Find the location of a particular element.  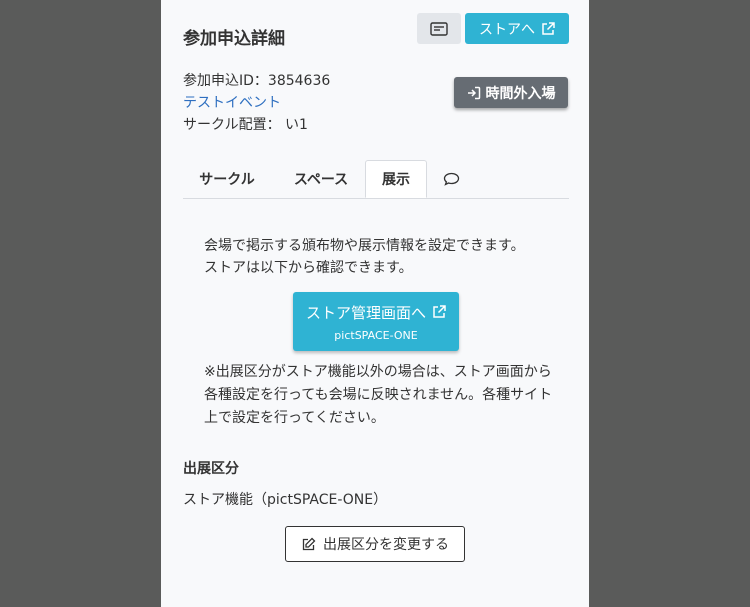

page-title: 参加申込詳細 is located at coordinates (234, 39).